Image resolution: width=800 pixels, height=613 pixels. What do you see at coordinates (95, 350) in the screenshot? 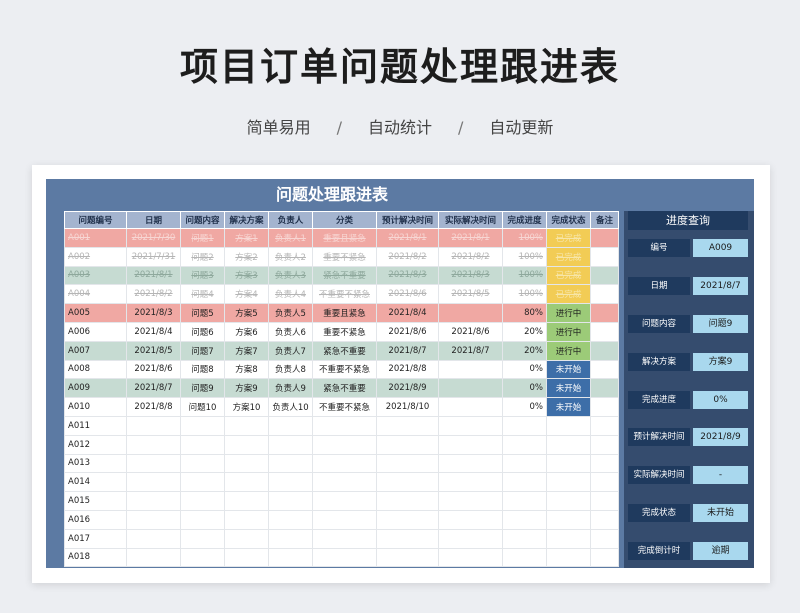
I see `table-cell: A007` at bounding box center [95, 350].